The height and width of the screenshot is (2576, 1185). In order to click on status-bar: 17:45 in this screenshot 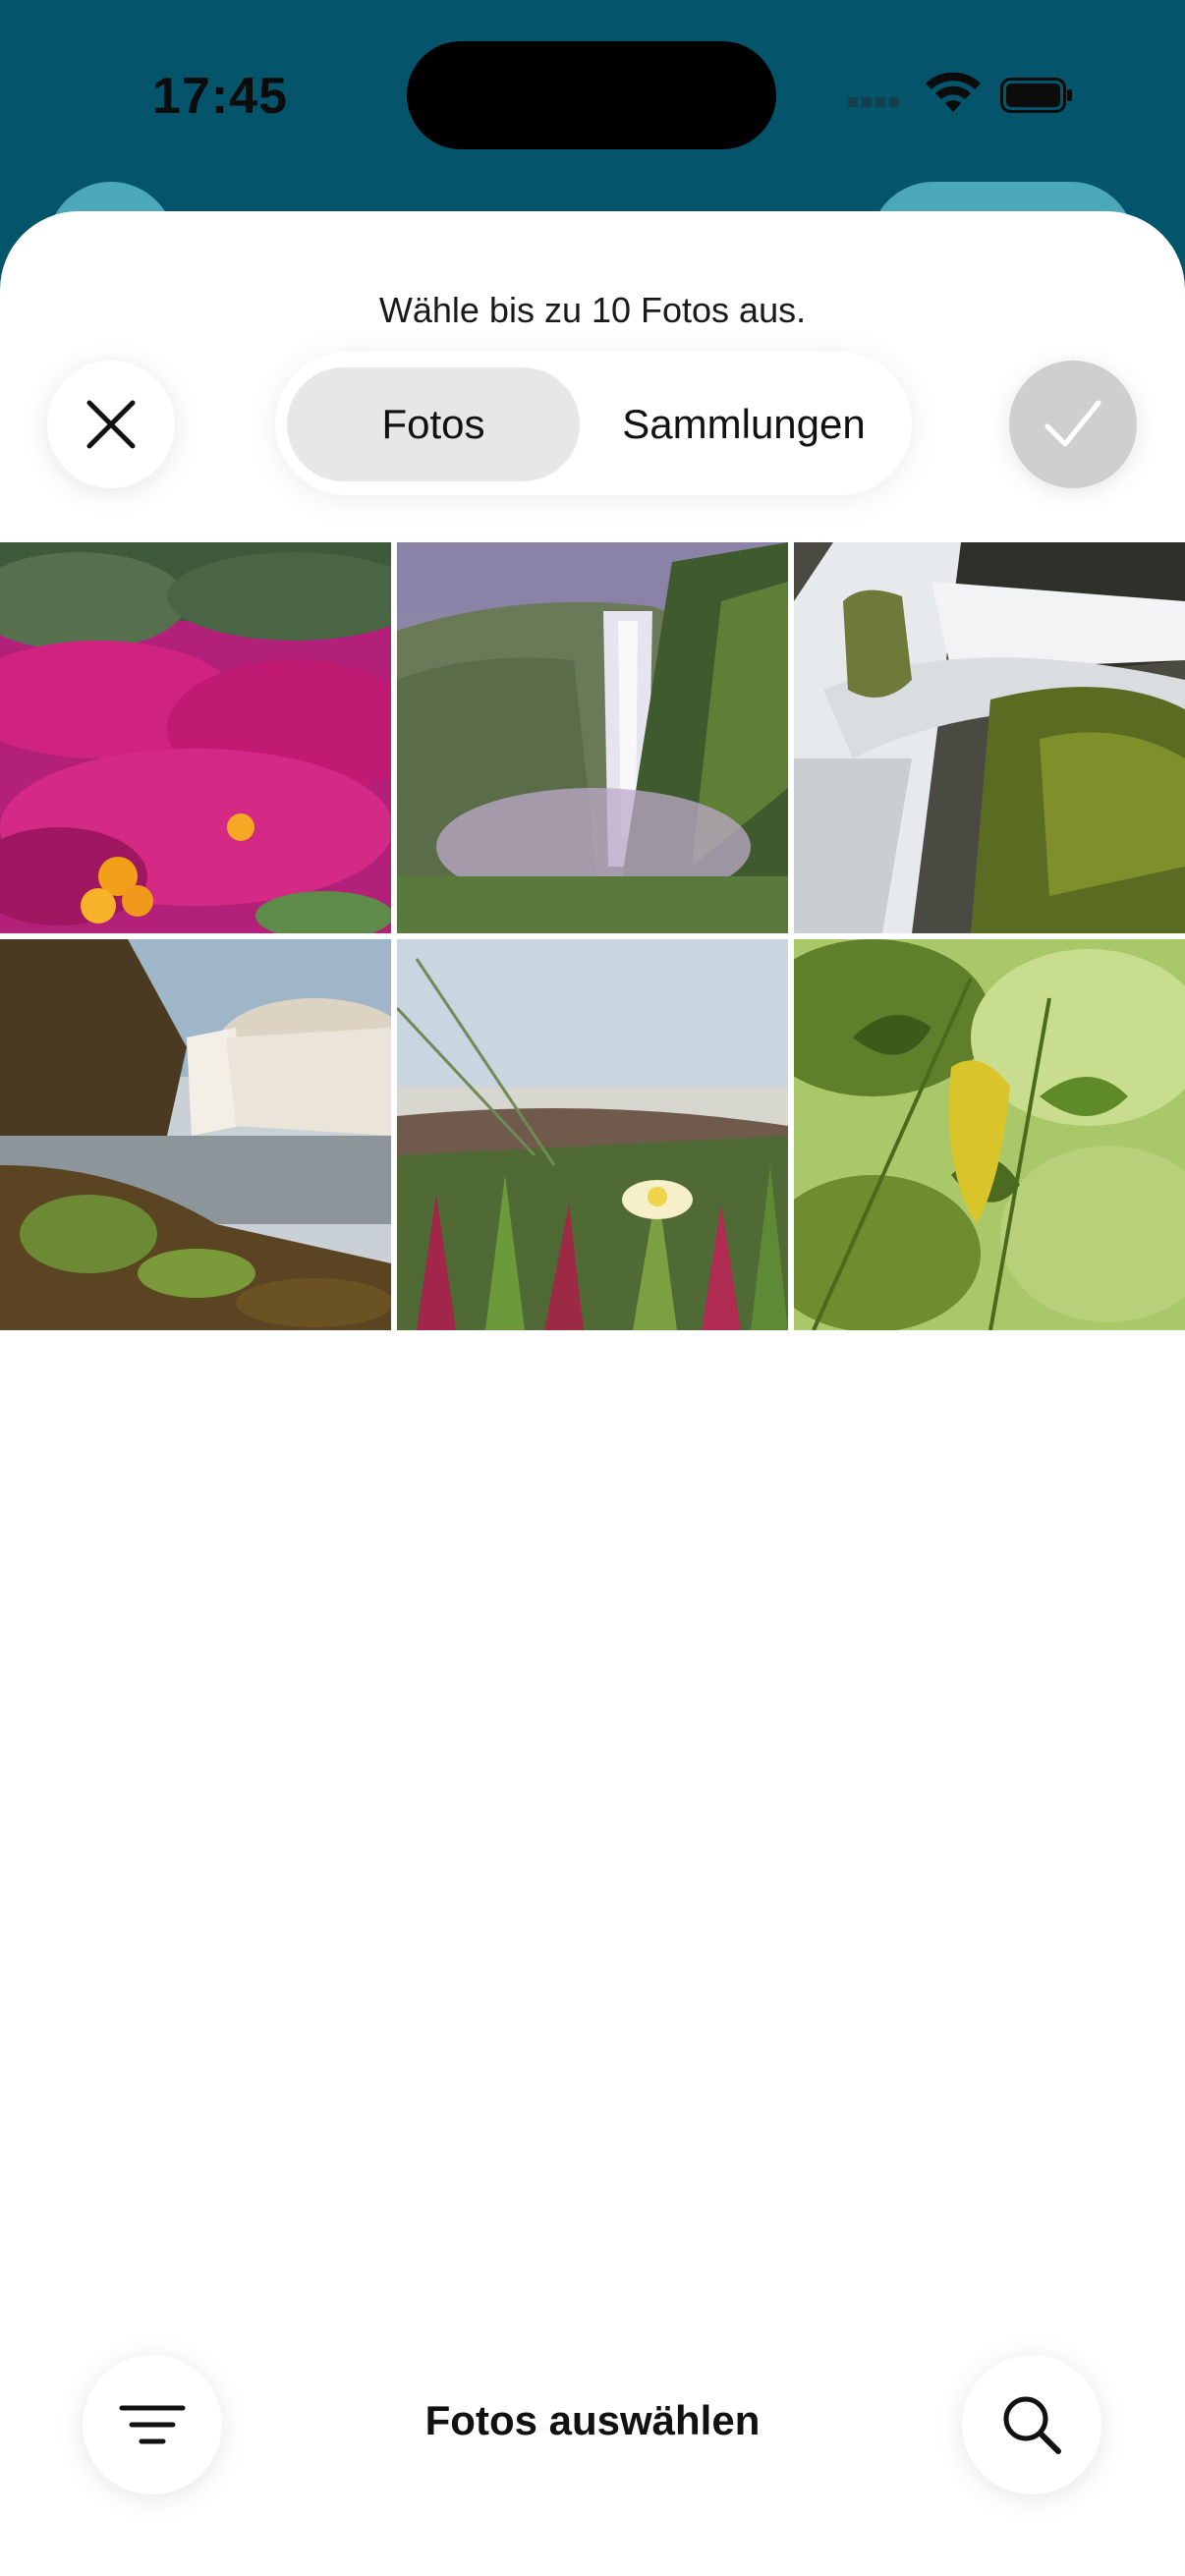, I will do `click(592, 98)`.